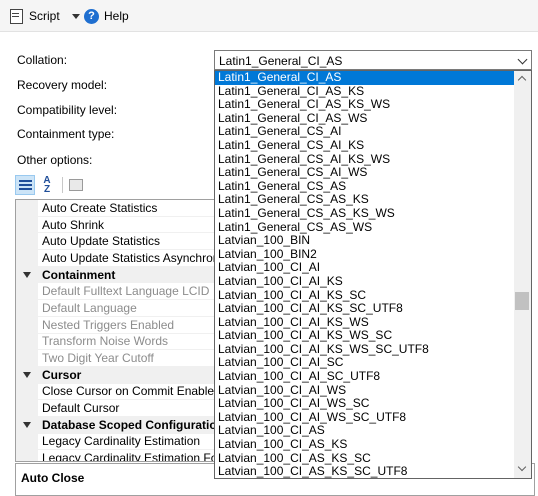 The height and width of the screenshot is (496, 538). Describe the element at coordinates (130, 225) in the screenshot. I see `grid-property-row: Auto Shrink` at that location.